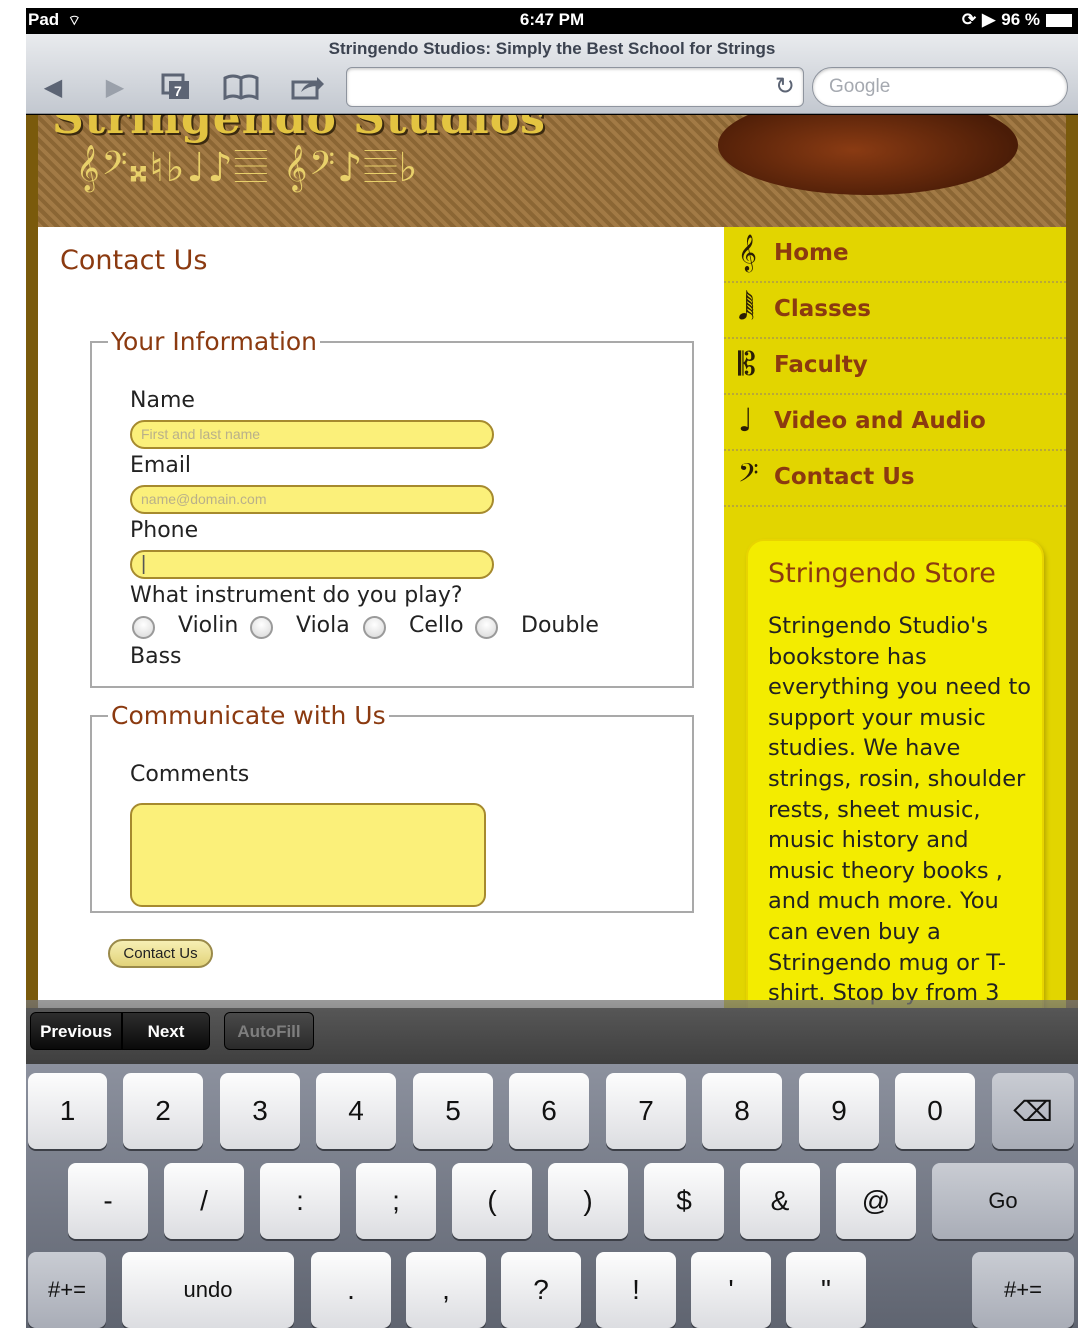  Describe the element at coordinates (214, 341) in the screenshot. I see `your-information-legend: Your Information` at that location.